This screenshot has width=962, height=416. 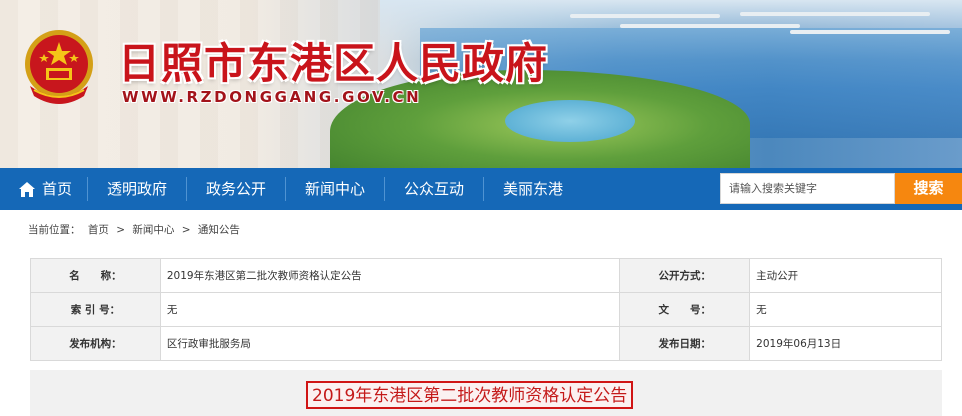 What do you see at coordinates (845, 275) in the screenshot?
I see `open-mode-value: 主动公开` at bounding box center [845, 275].